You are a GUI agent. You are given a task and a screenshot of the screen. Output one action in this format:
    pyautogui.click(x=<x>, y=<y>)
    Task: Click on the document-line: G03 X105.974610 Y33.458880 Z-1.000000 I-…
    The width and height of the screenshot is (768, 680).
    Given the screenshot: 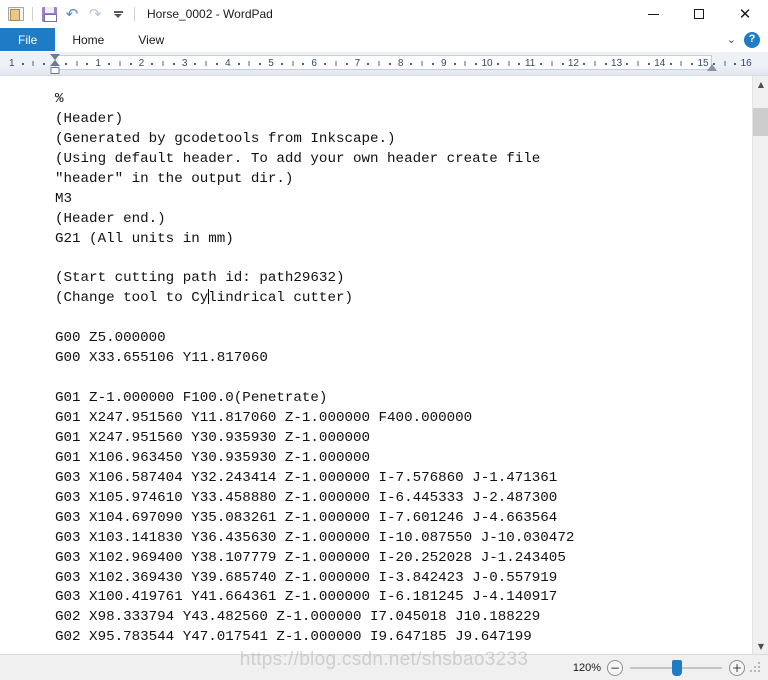 What is the action you would take?
    pyautogui.click(x=403, y=499)
    